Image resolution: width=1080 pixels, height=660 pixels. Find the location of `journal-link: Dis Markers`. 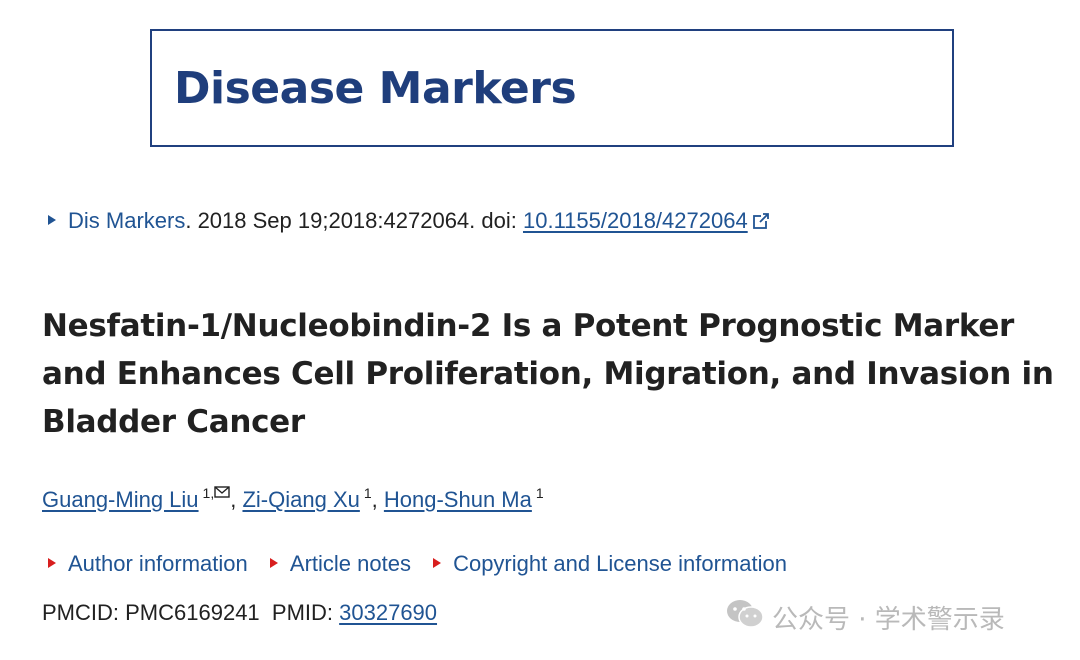

journal-link: Dis Markers is located at coordinates (126, 220).